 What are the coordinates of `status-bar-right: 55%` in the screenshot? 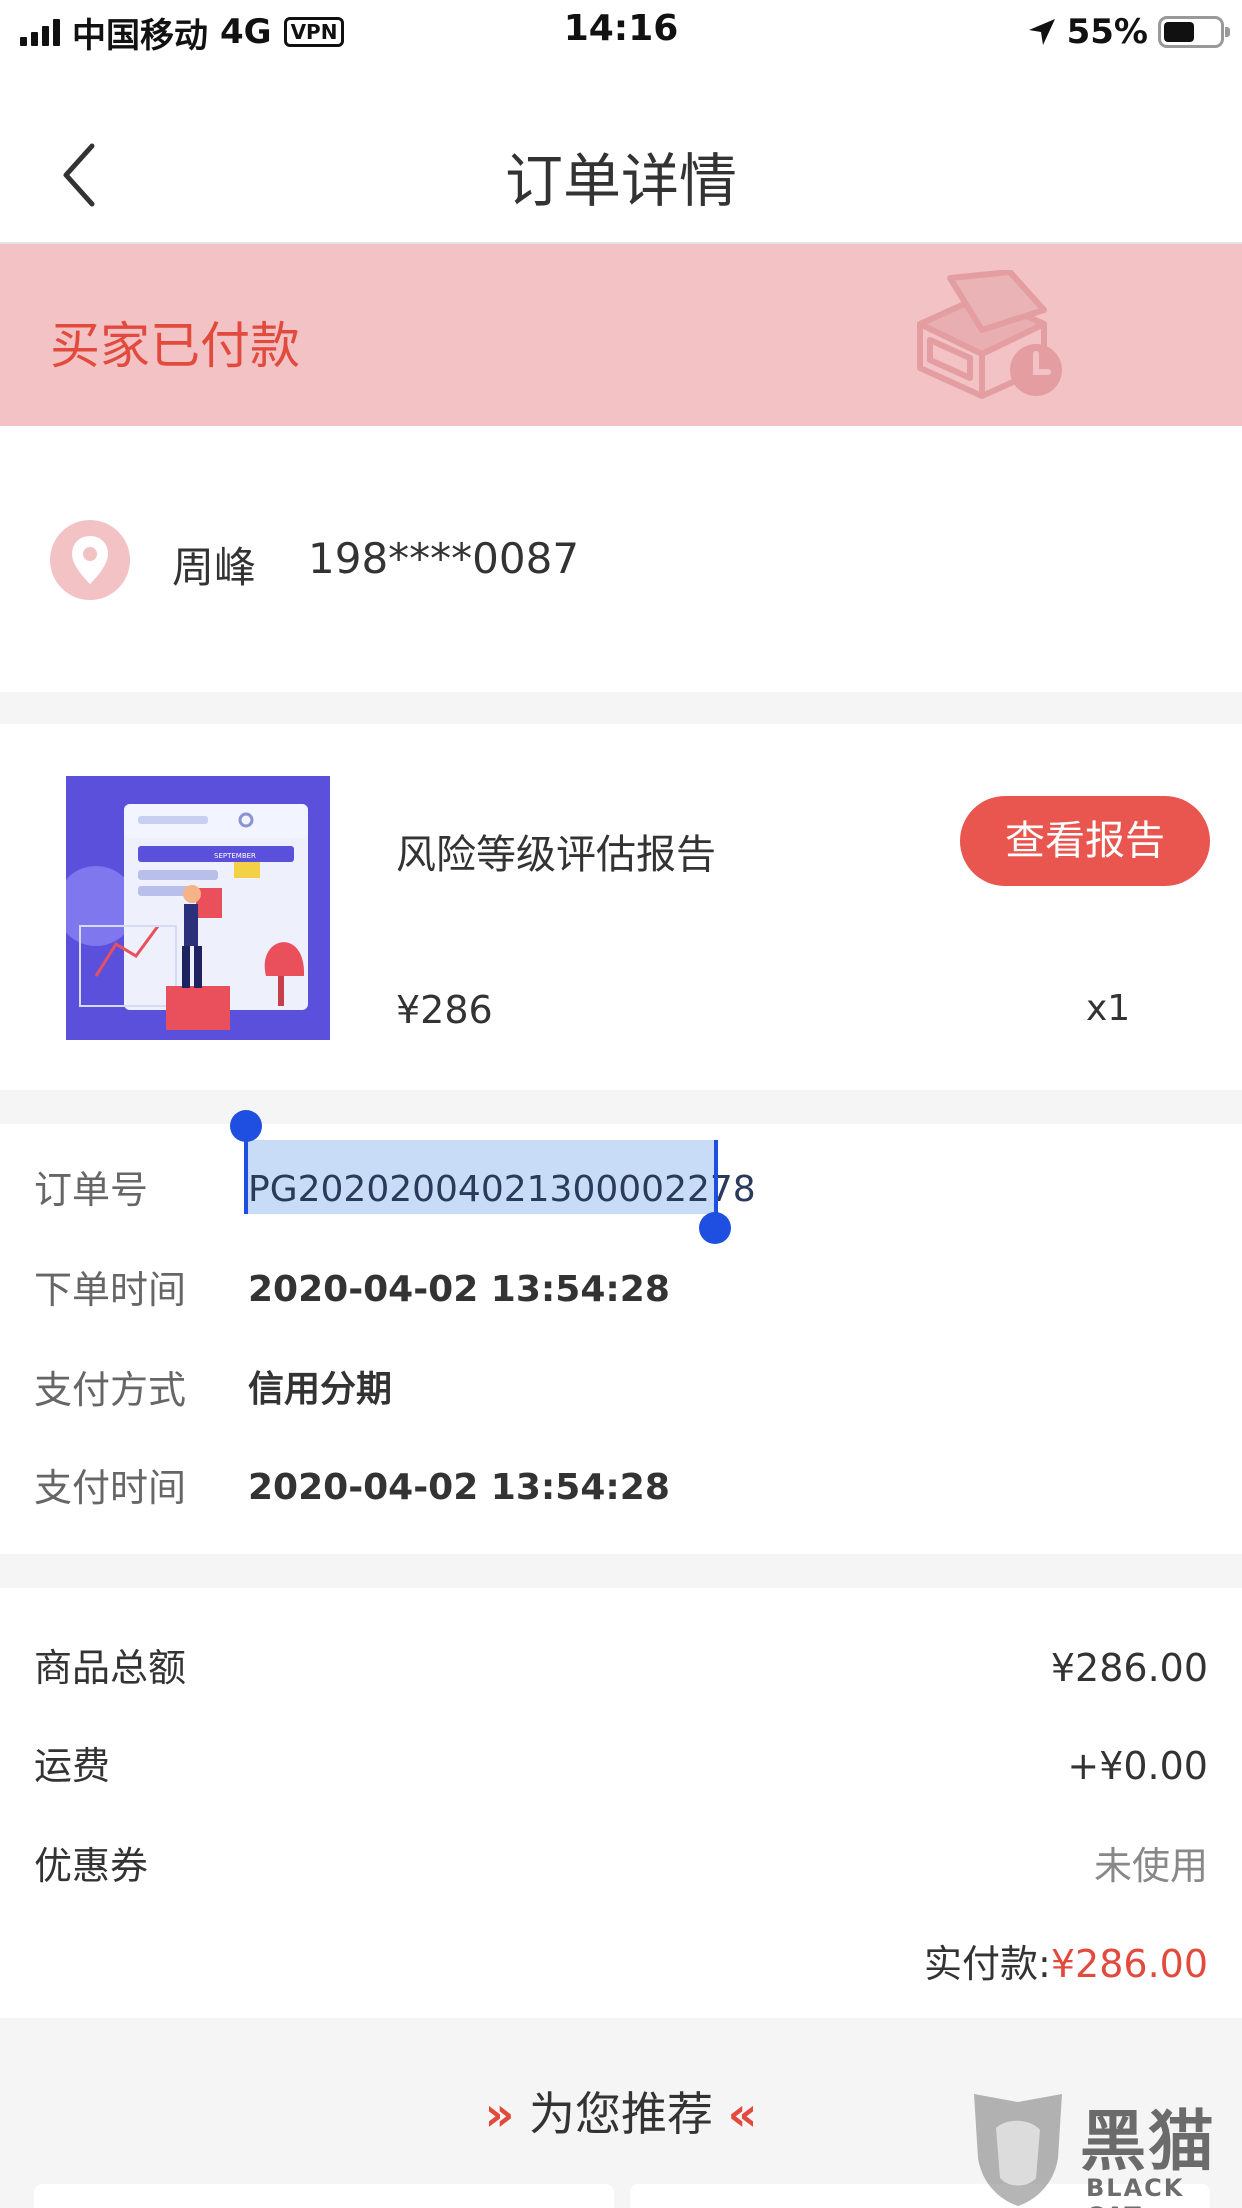 It's located at (1128, 32).